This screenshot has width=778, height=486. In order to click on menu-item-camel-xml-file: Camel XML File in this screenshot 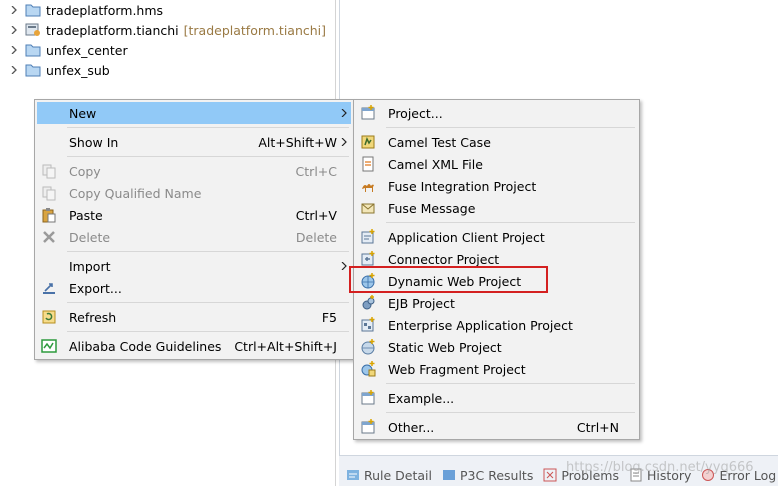, I will do `click(496, 164)`.